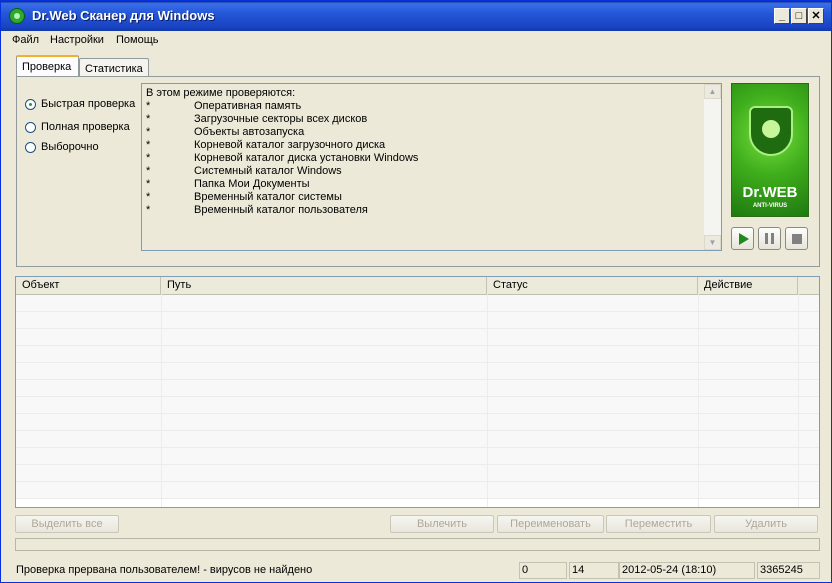 The height and width of the screenshot is (583, 832). What do you see at coordinates (88, 285) in the screenshot?
I see `column-object: Объект` at bounding box center [88, 285].